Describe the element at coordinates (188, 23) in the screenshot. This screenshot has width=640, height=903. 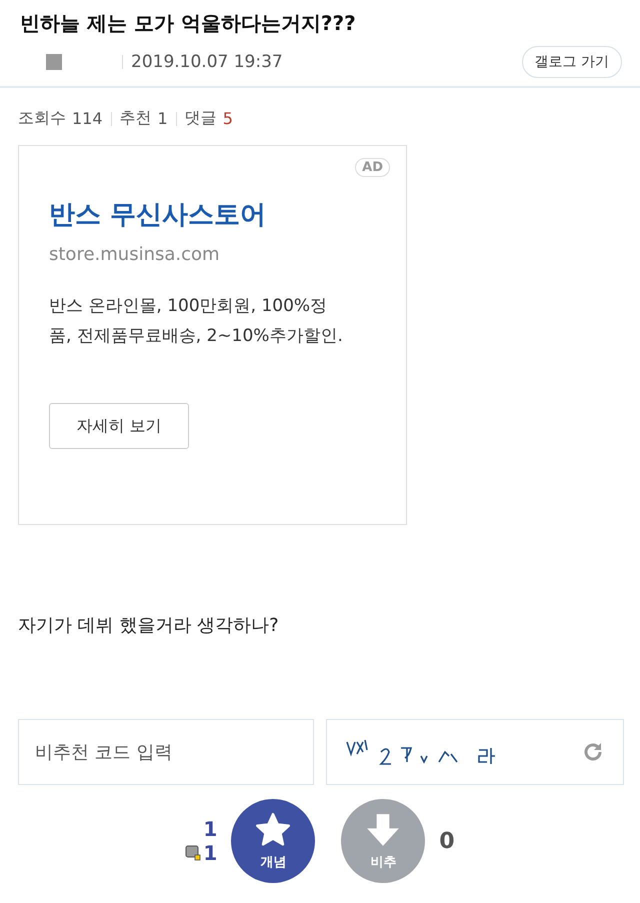
I see `post-title: 빈하늘 제는 모가 억울하다는거지???` at that location.